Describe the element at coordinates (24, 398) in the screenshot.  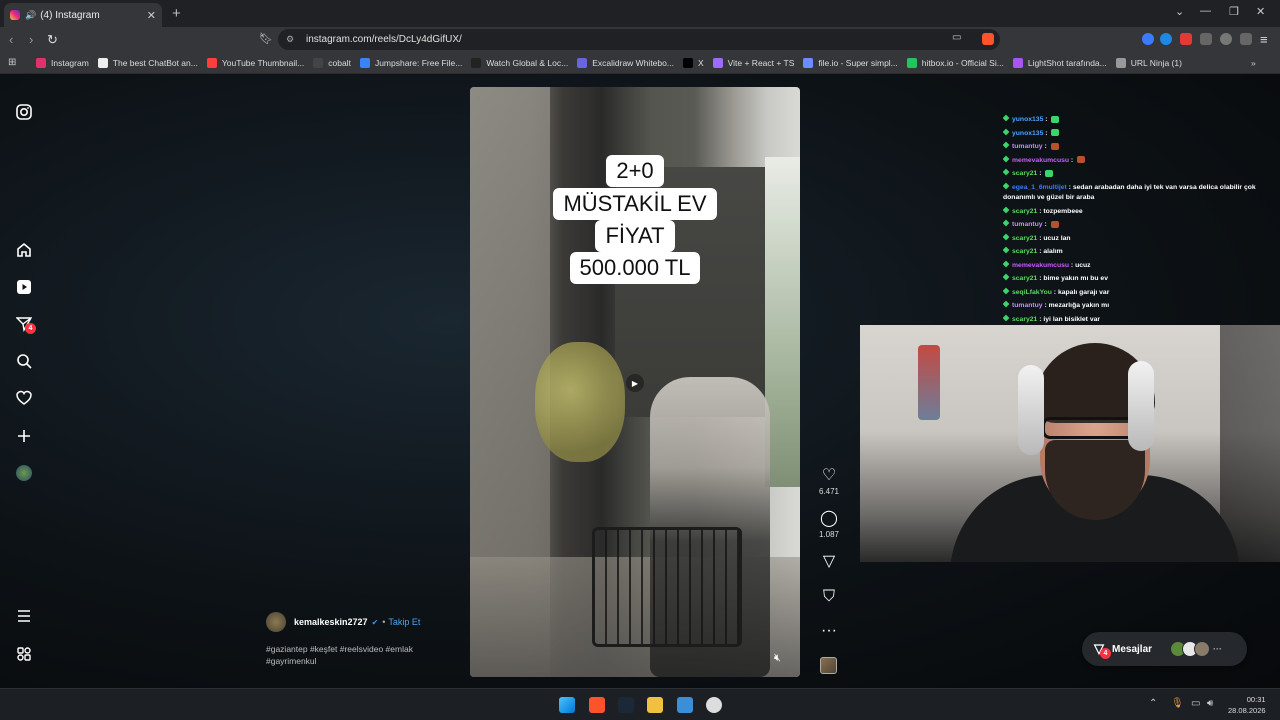
I see `heart-icon` at that location.